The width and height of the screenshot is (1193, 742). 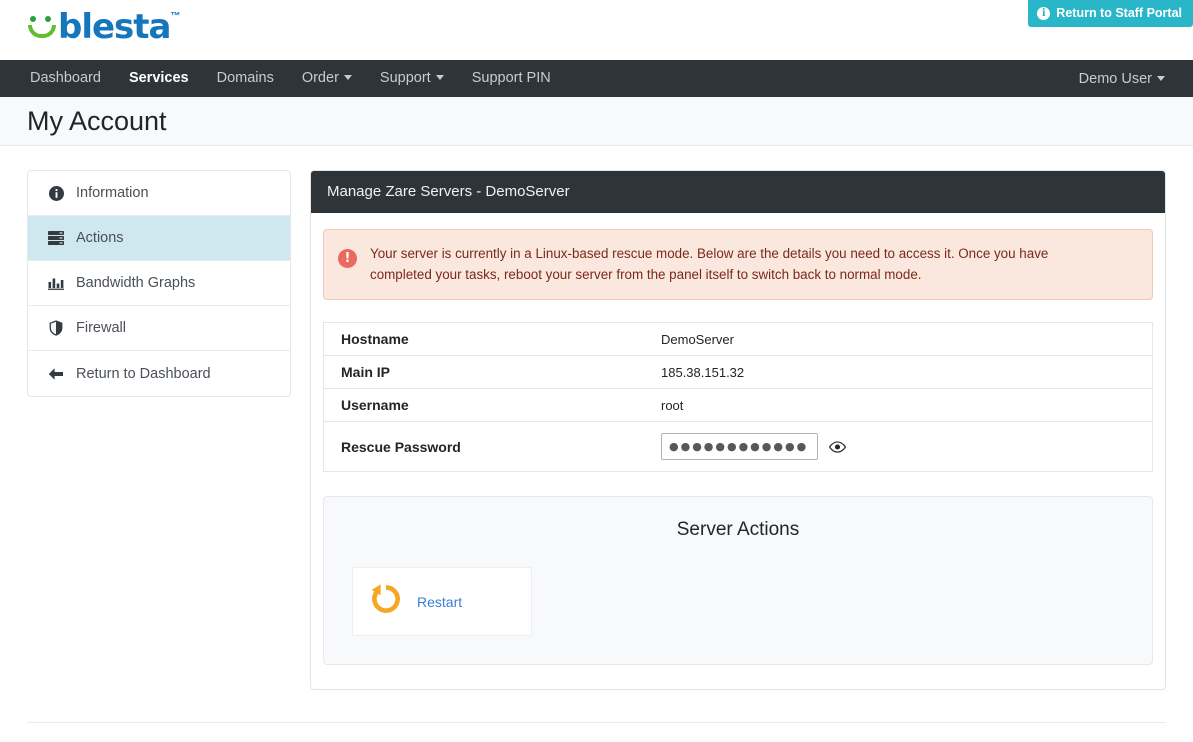 I want to click on restart-label: Restart, so click(x=440, y=601).